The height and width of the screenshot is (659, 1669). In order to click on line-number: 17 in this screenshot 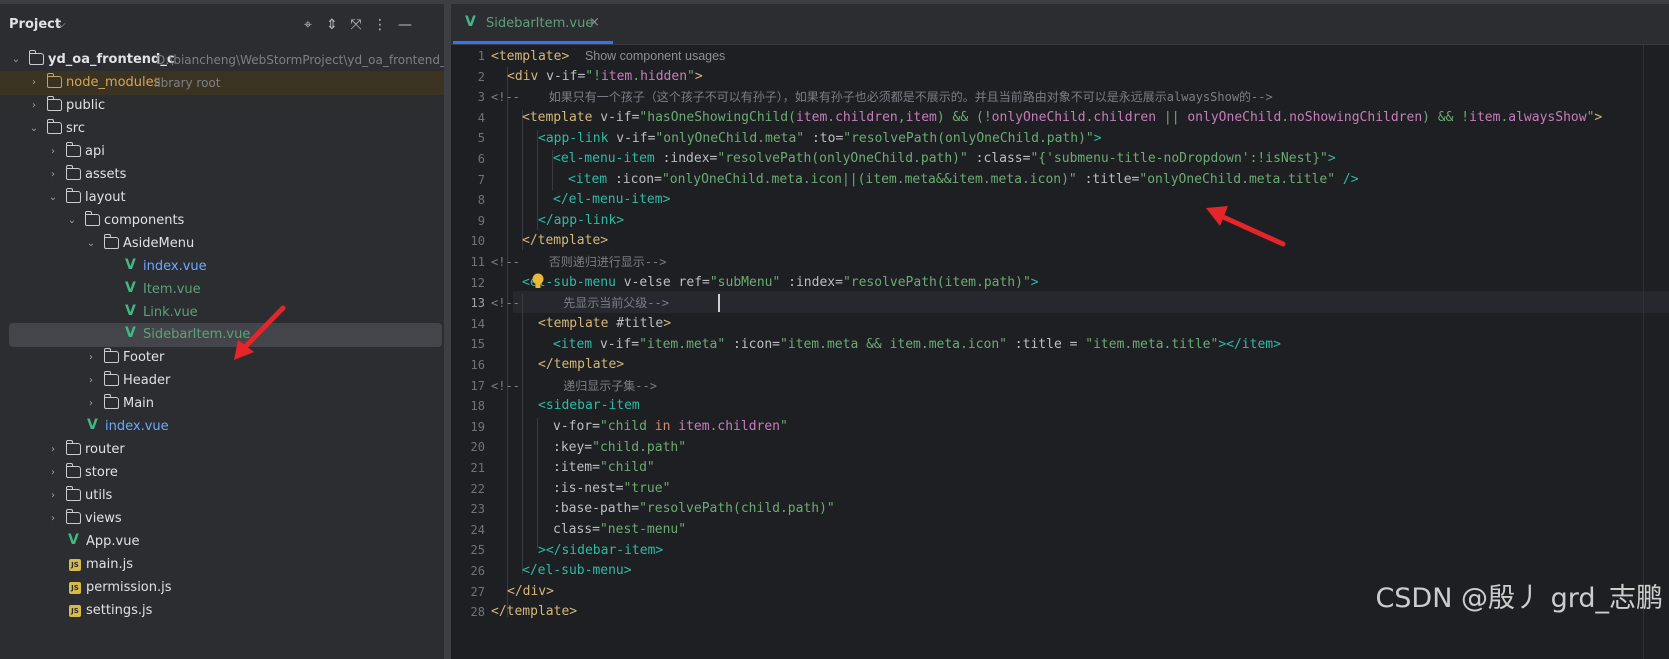, I will do `click(468, 386)`.